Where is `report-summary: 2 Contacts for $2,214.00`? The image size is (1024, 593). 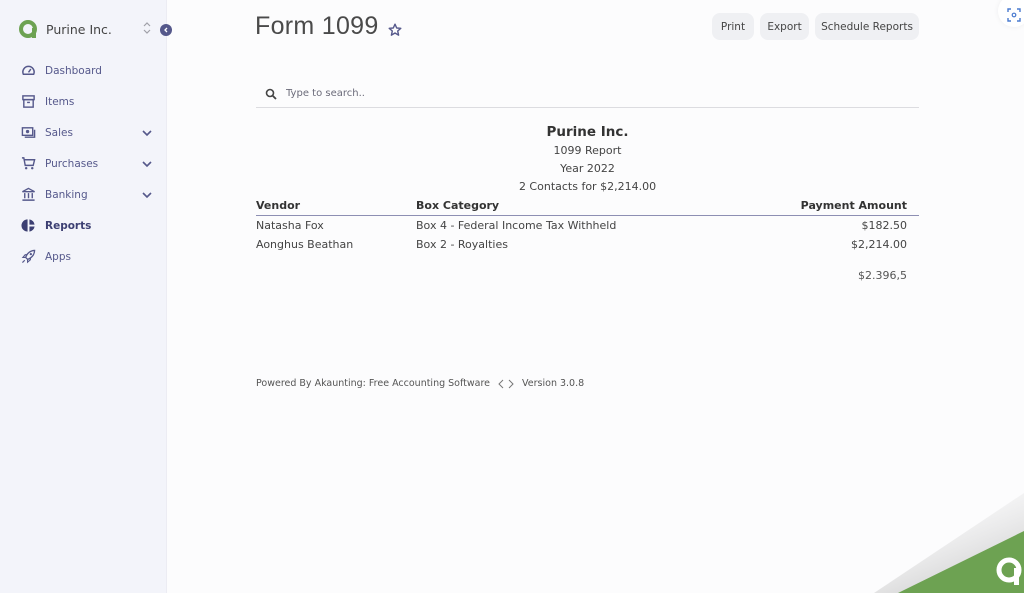 report-summary: 2 Contacts for $2,214.00 is located at coordinates (587, 186).